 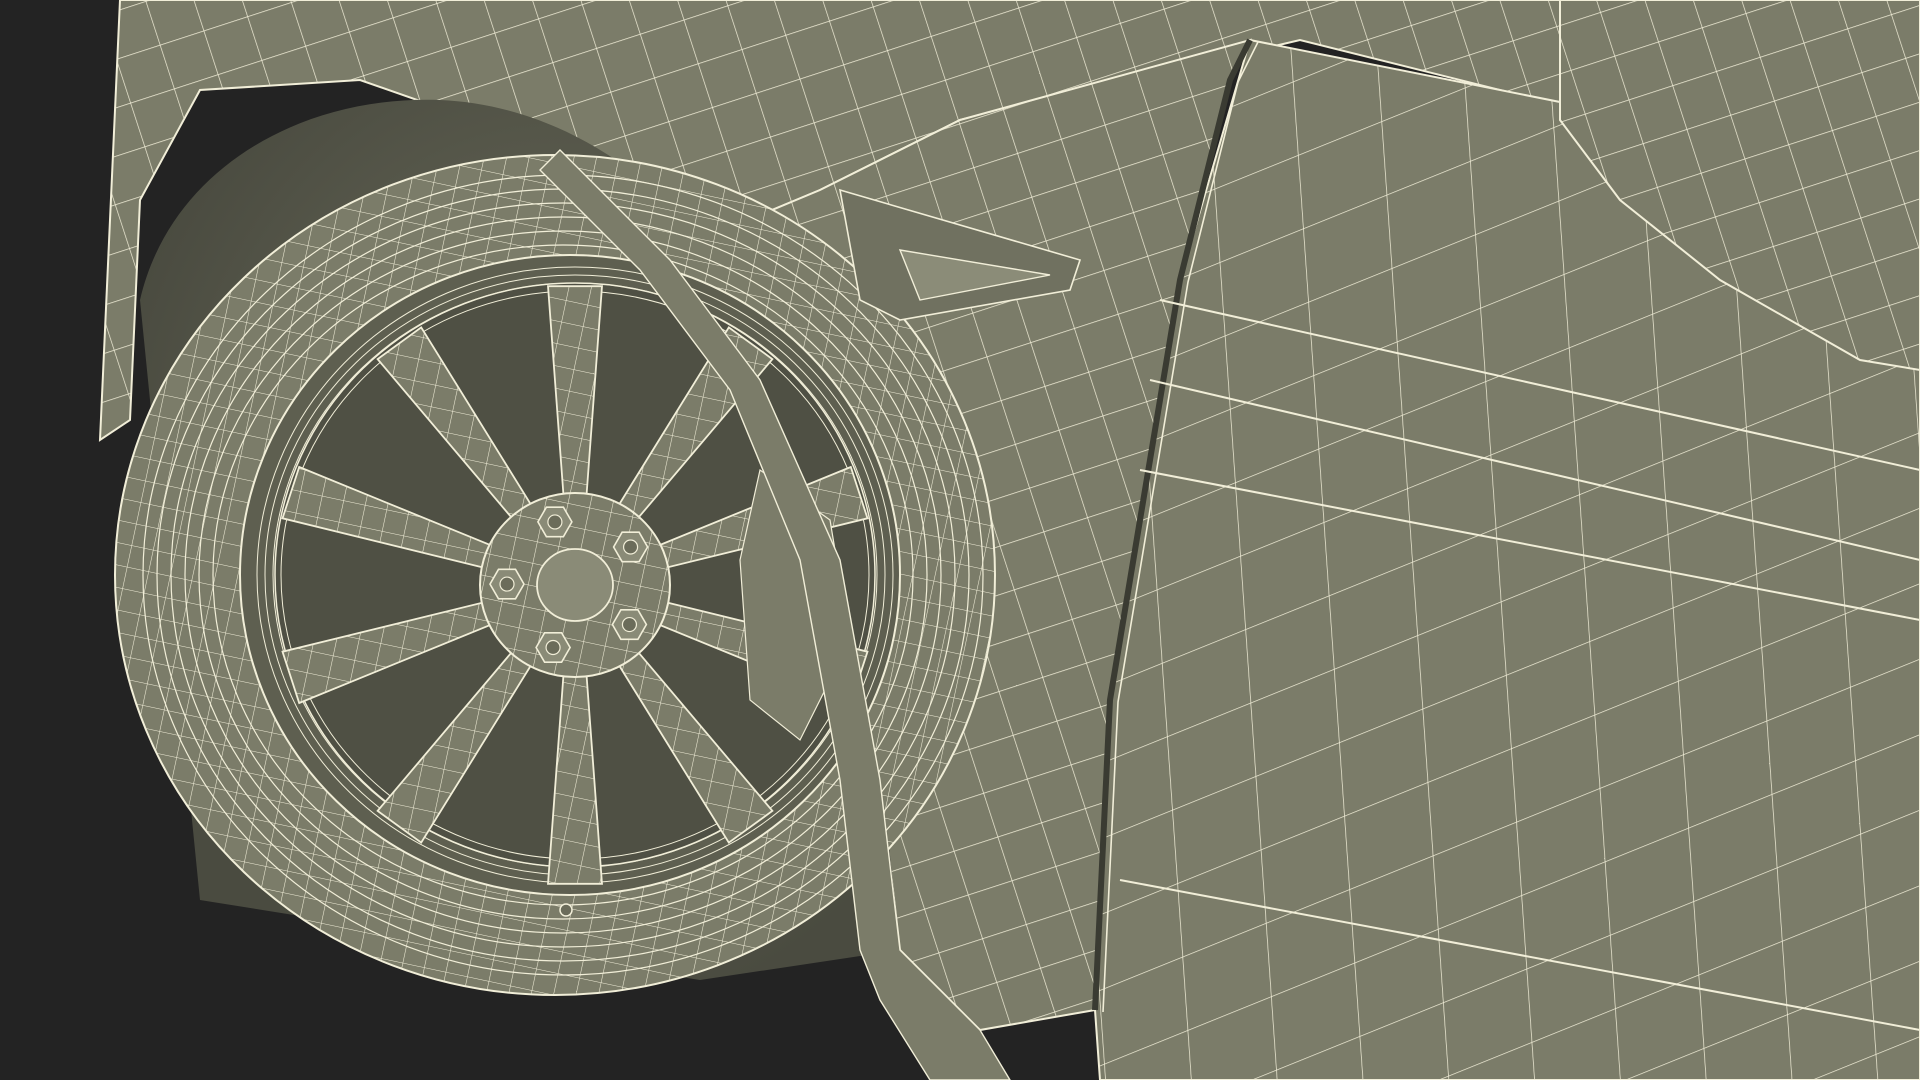 I want to click on valve-stem, so click(x=566, y=910).